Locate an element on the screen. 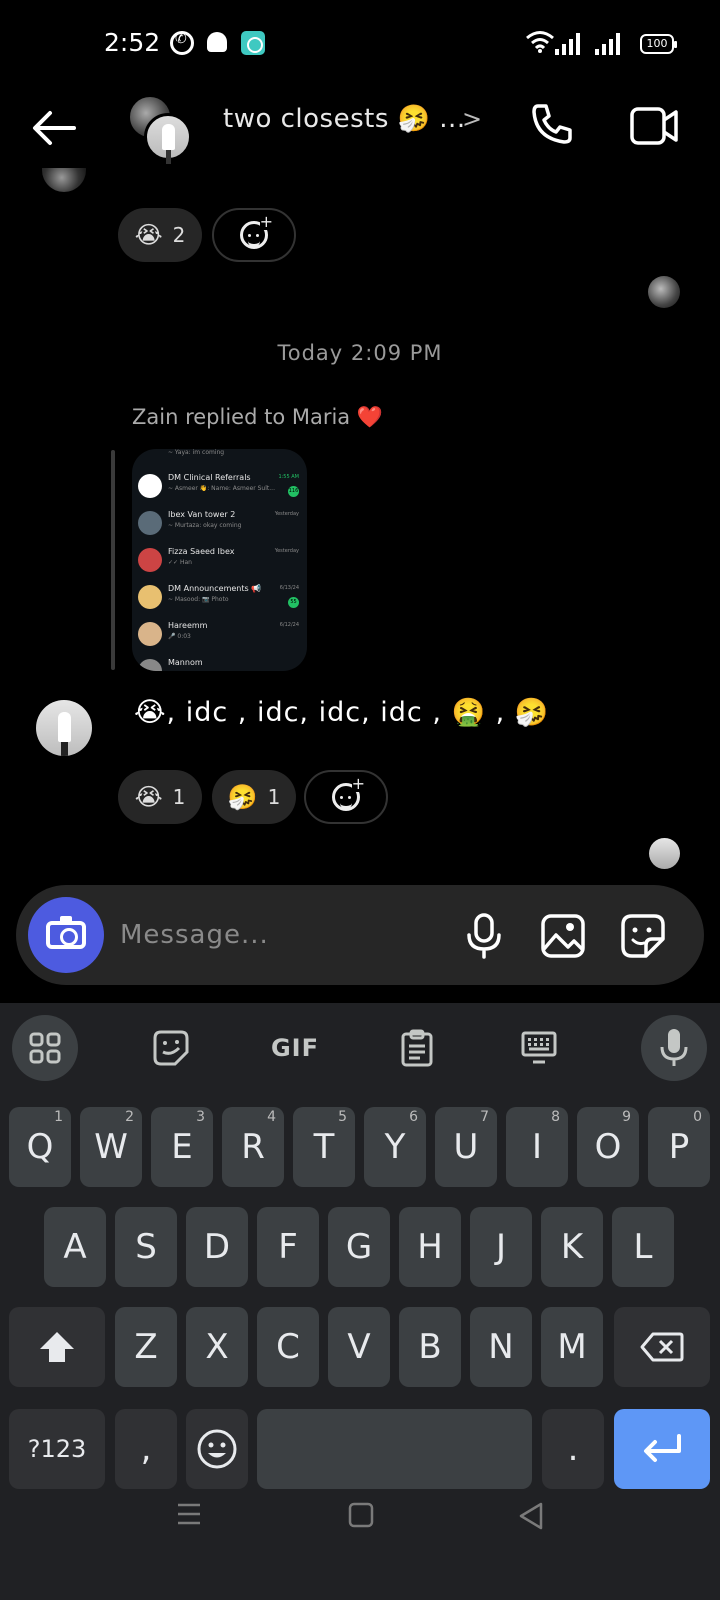 This screenshot has width=720, height=1600. screenshot-row: Fizza Saeed Ibex ✓✓ Han Yesterday is located at coordinates (219, 561).